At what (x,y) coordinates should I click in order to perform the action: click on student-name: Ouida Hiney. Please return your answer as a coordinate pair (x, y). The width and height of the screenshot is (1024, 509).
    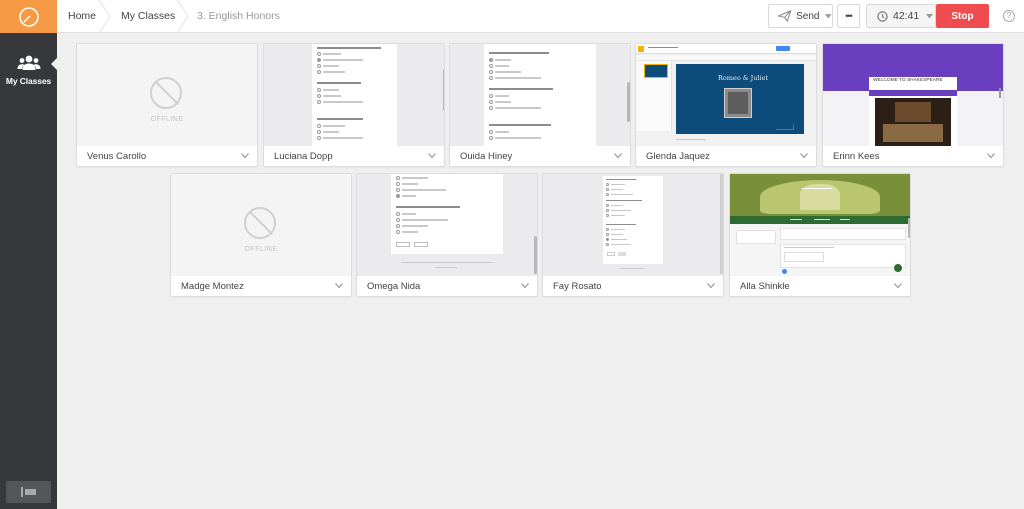
    Looking at the image, I should click on (486, 156).